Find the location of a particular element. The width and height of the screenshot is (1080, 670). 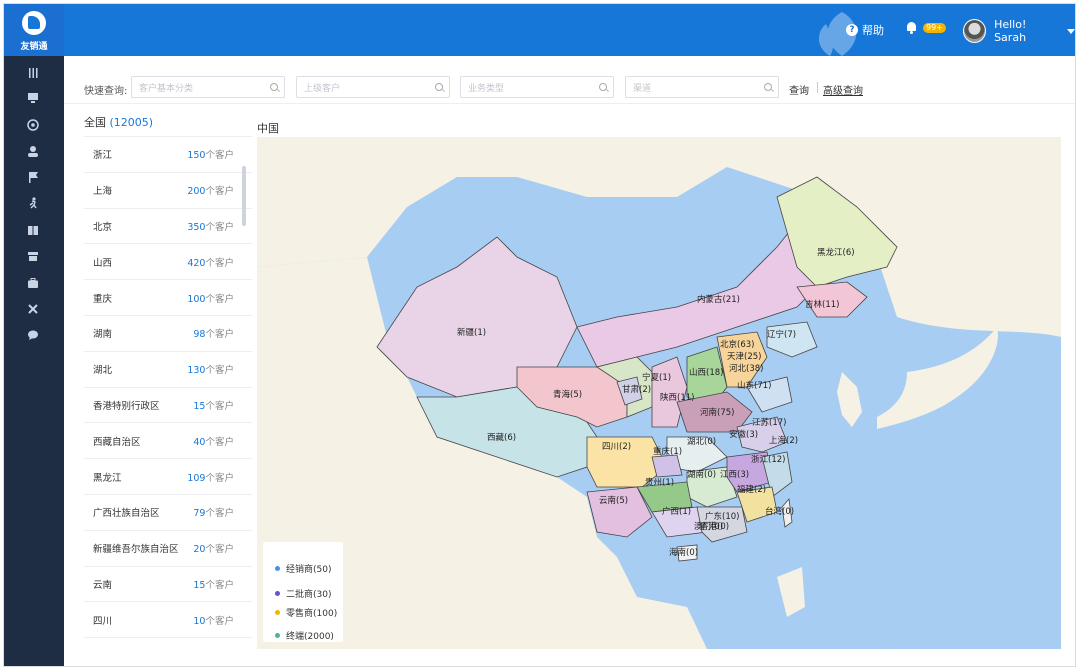

runner-icon is located at coordinates (33, 203).